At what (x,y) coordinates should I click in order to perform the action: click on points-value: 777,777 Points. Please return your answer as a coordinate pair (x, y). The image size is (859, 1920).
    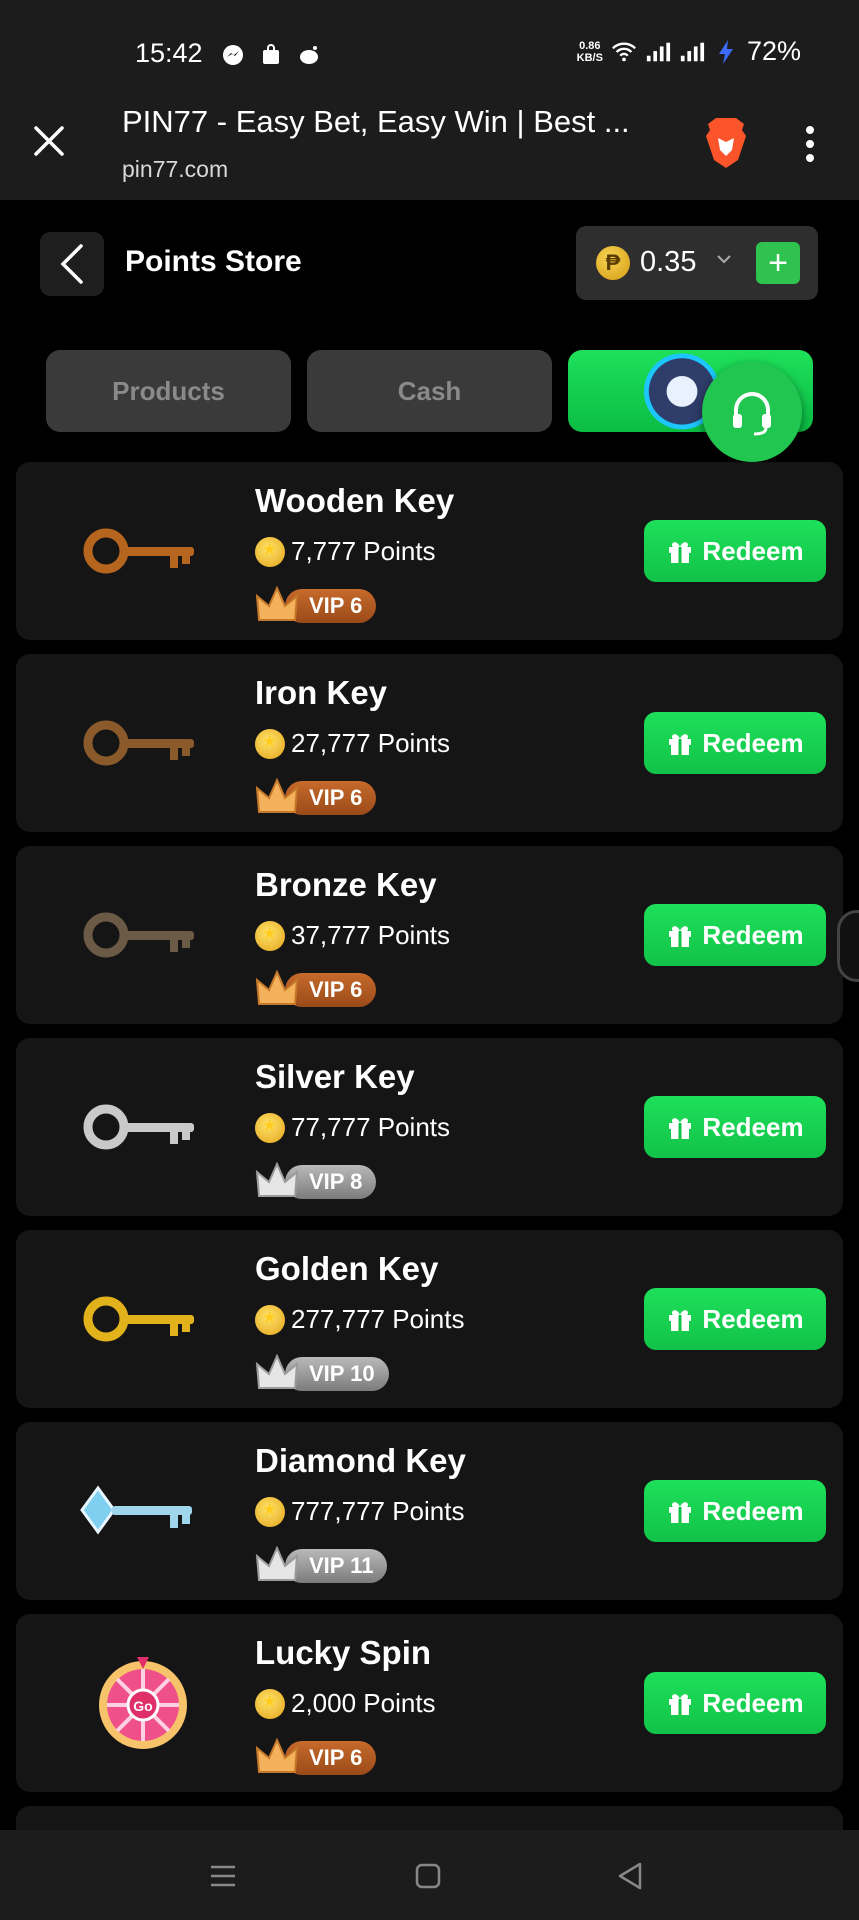
    Looking at the image, I should click on (378, 1511).